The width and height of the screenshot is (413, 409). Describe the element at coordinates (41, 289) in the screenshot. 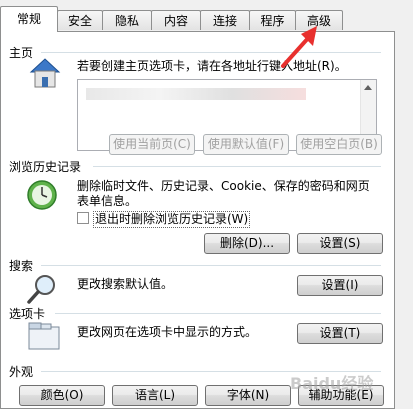

I see `magnifier-icon` at that location.